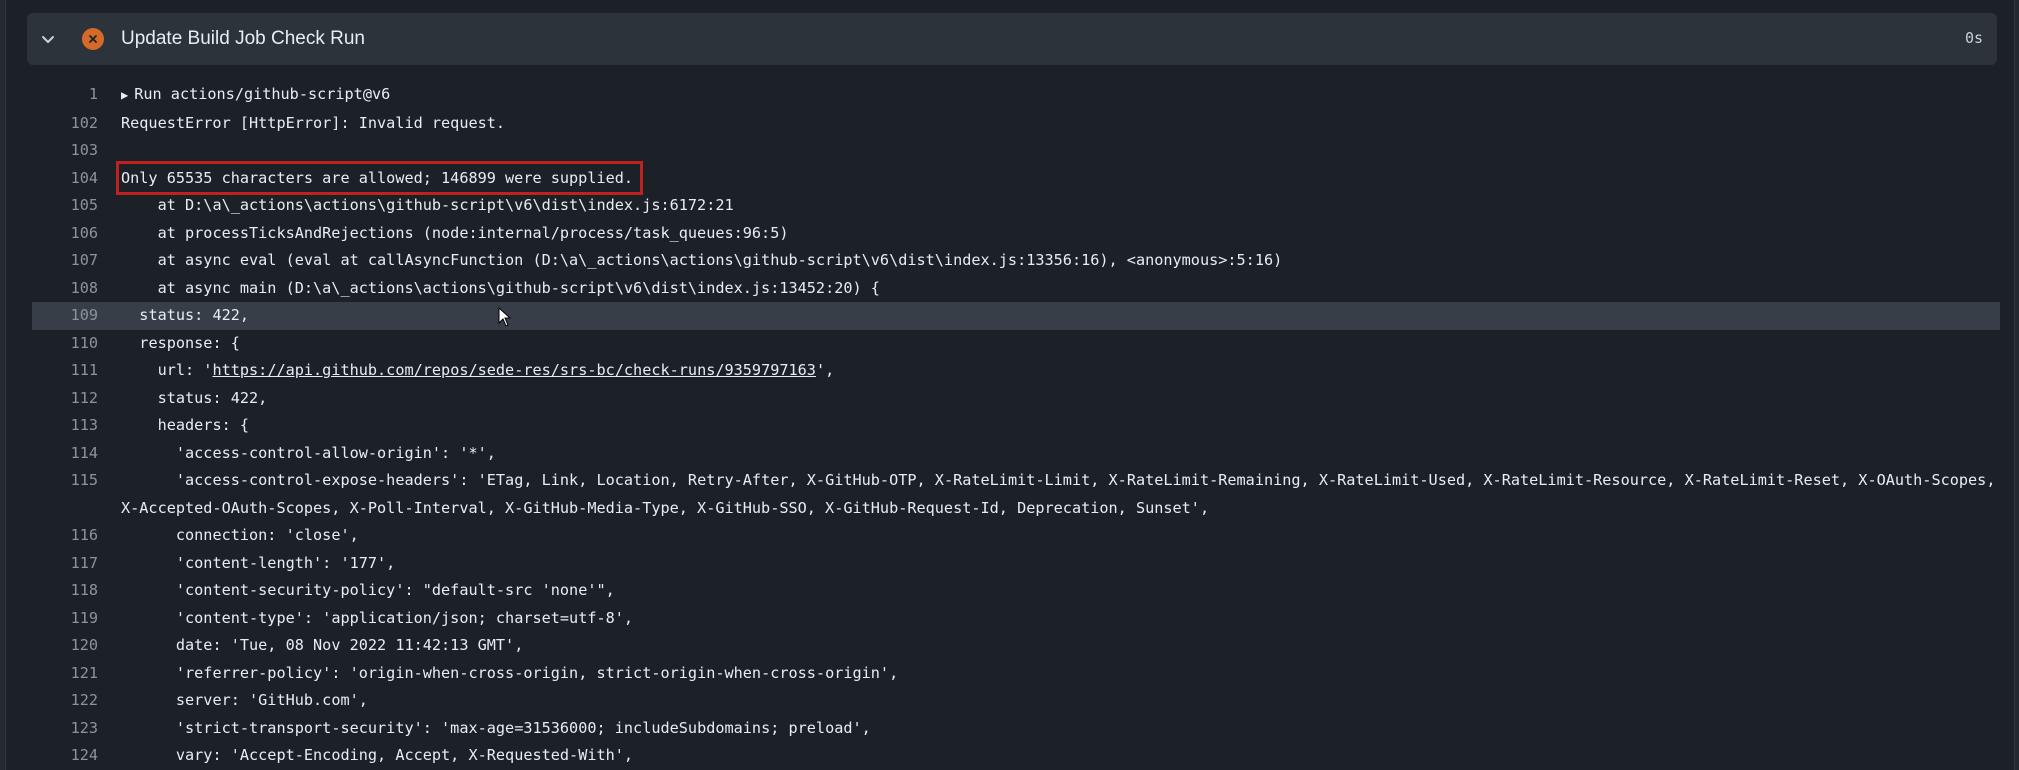  I want to click on line-number: 104, so click(65, 179).